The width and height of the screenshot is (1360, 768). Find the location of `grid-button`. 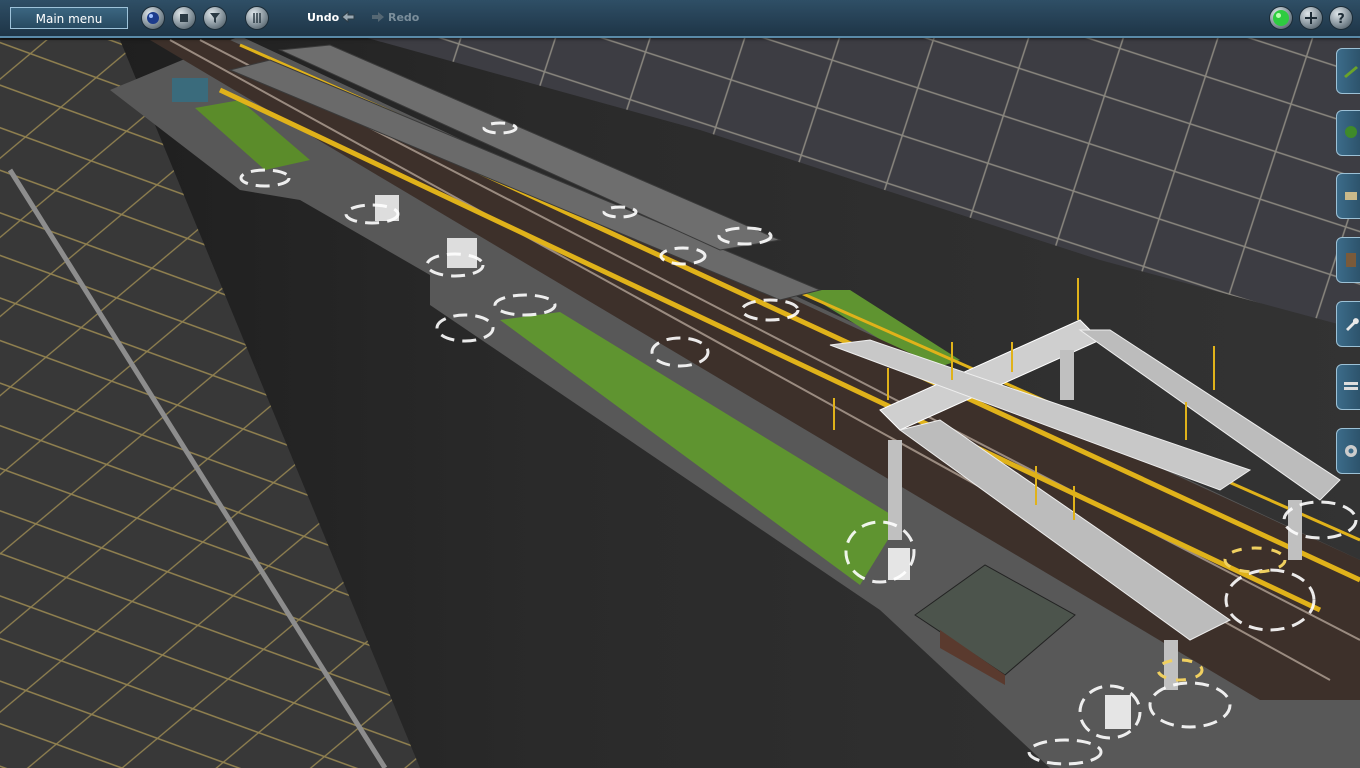

grid-button is located at coordinates (257, 18).